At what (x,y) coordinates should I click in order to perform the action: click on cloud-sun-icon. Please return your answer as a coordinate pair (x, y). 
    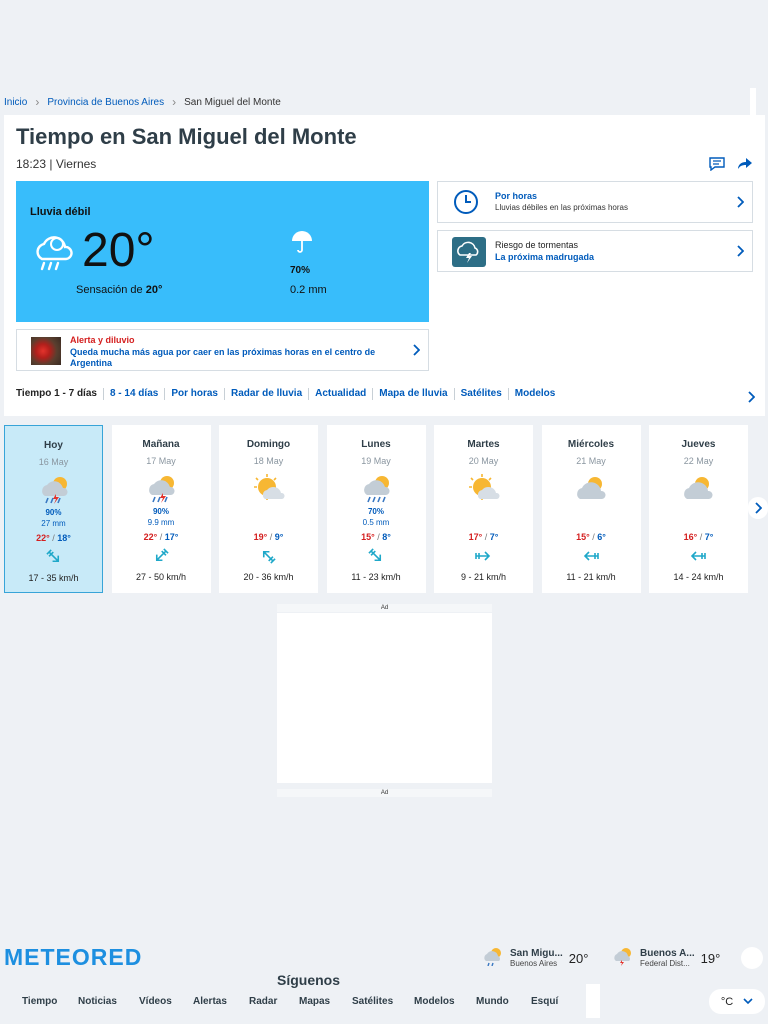
    Looking at the image, I should click on (699, 491).